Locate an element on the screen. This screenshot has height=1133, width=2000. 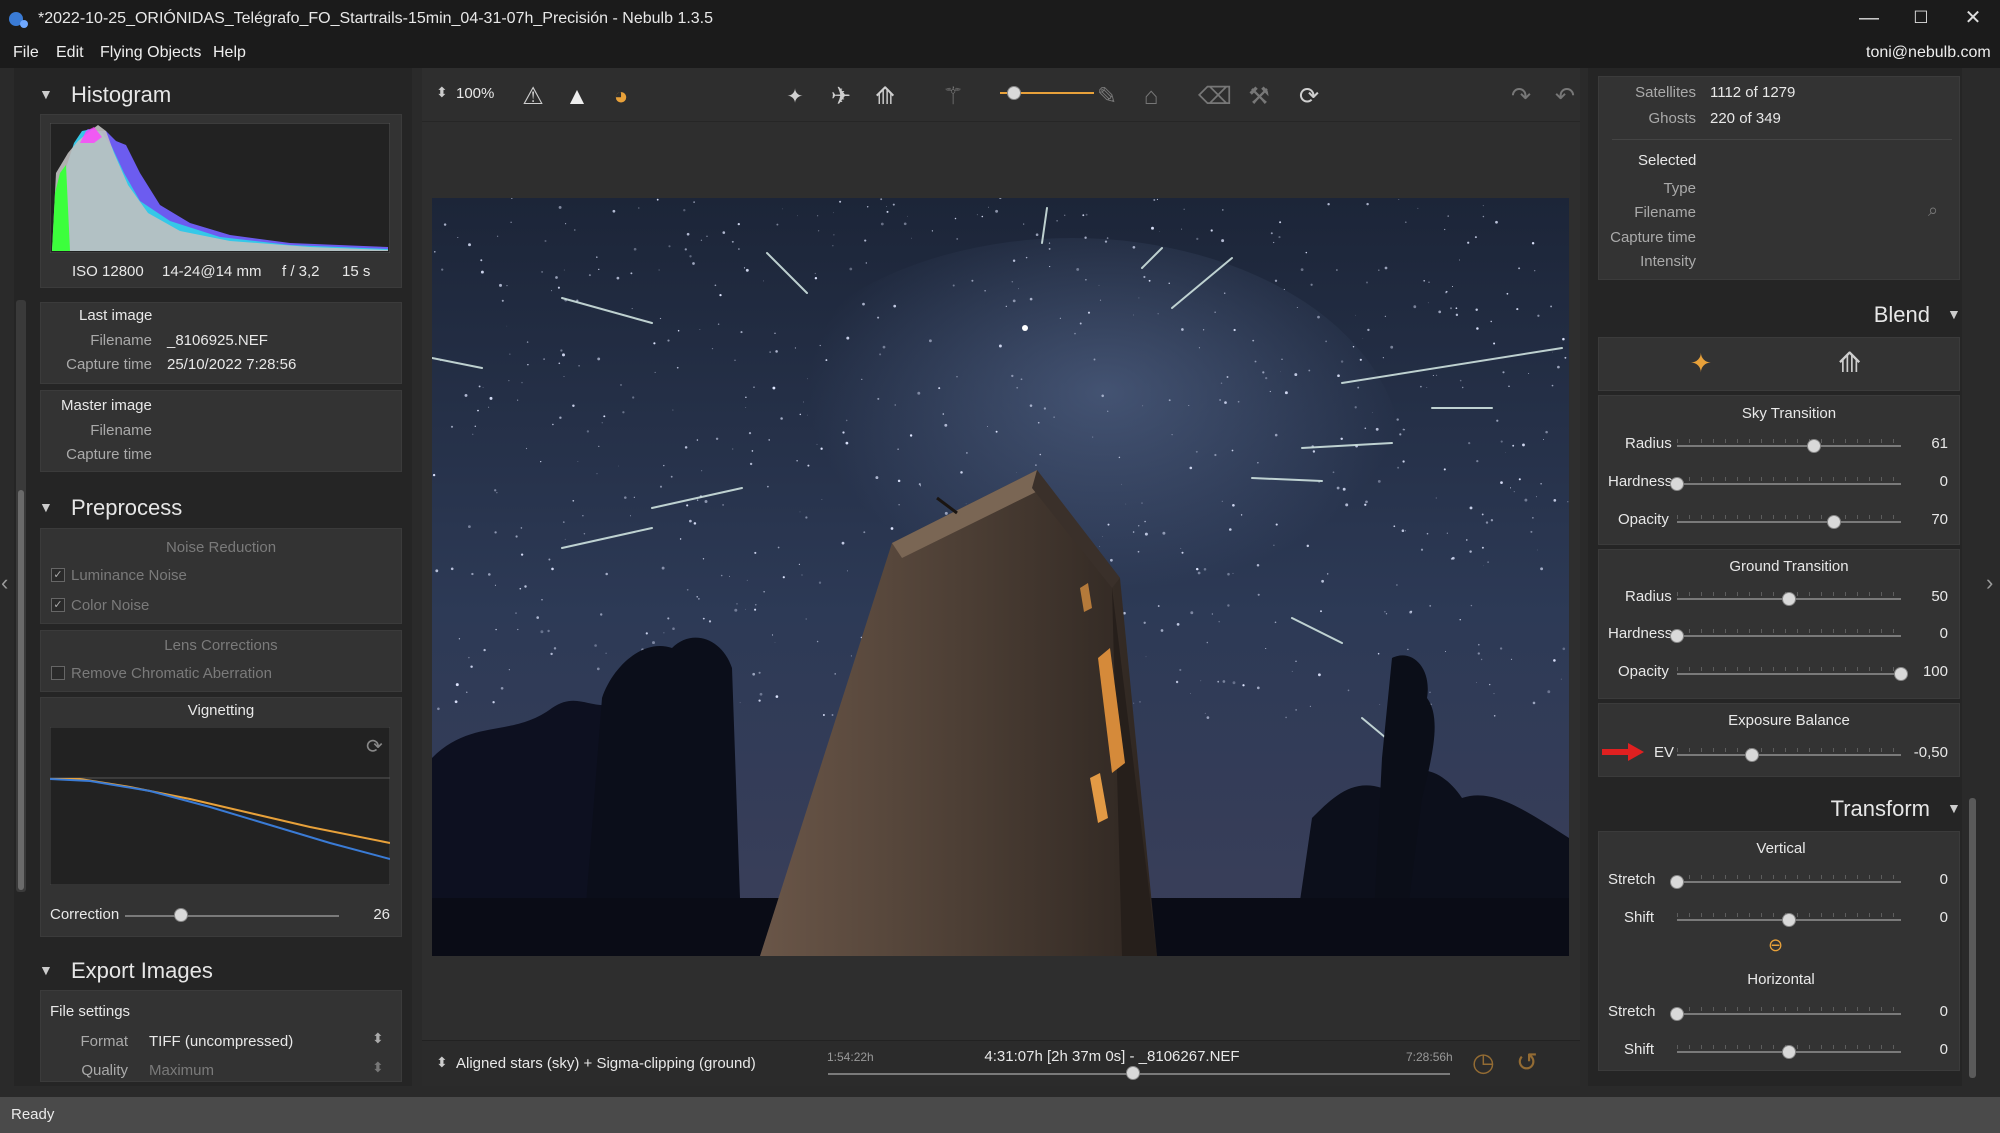
undo-icon: ↶ is located at coordinates (1565, 97).